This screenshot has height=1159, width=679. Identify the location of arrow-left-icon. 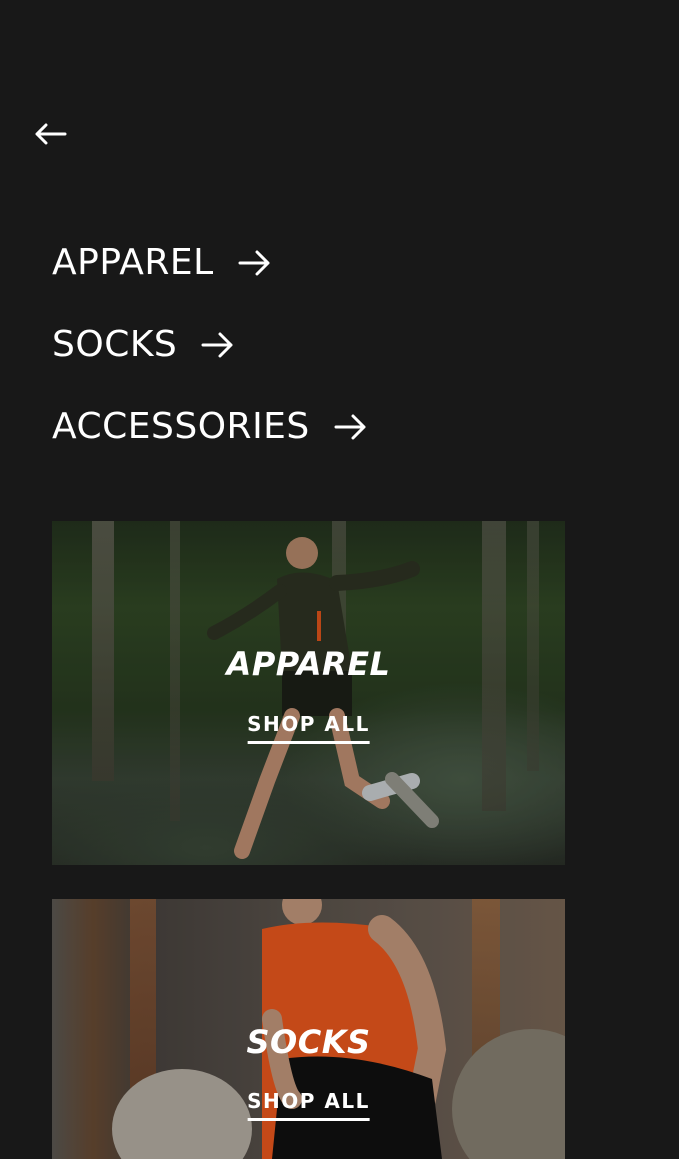
(51, 134).